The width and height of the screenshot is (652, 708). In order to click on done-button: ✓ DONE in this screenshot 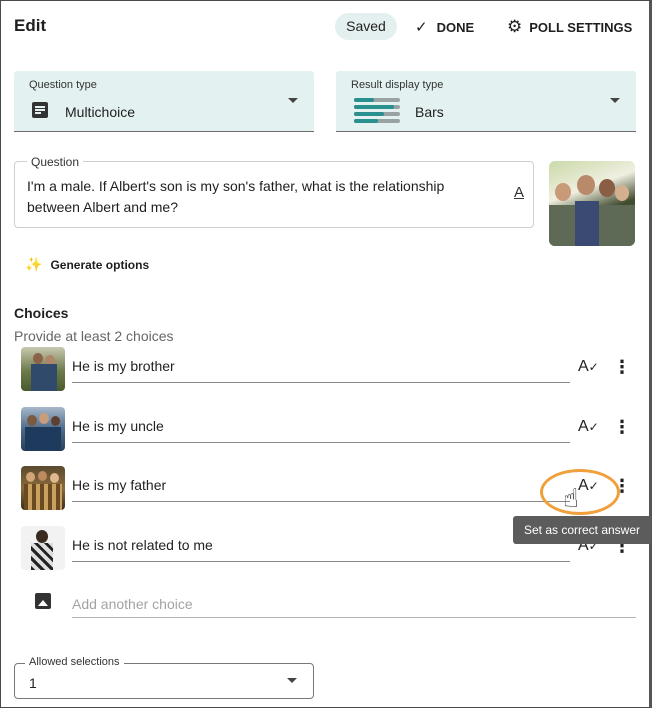, I will do `click(444, 27)`.